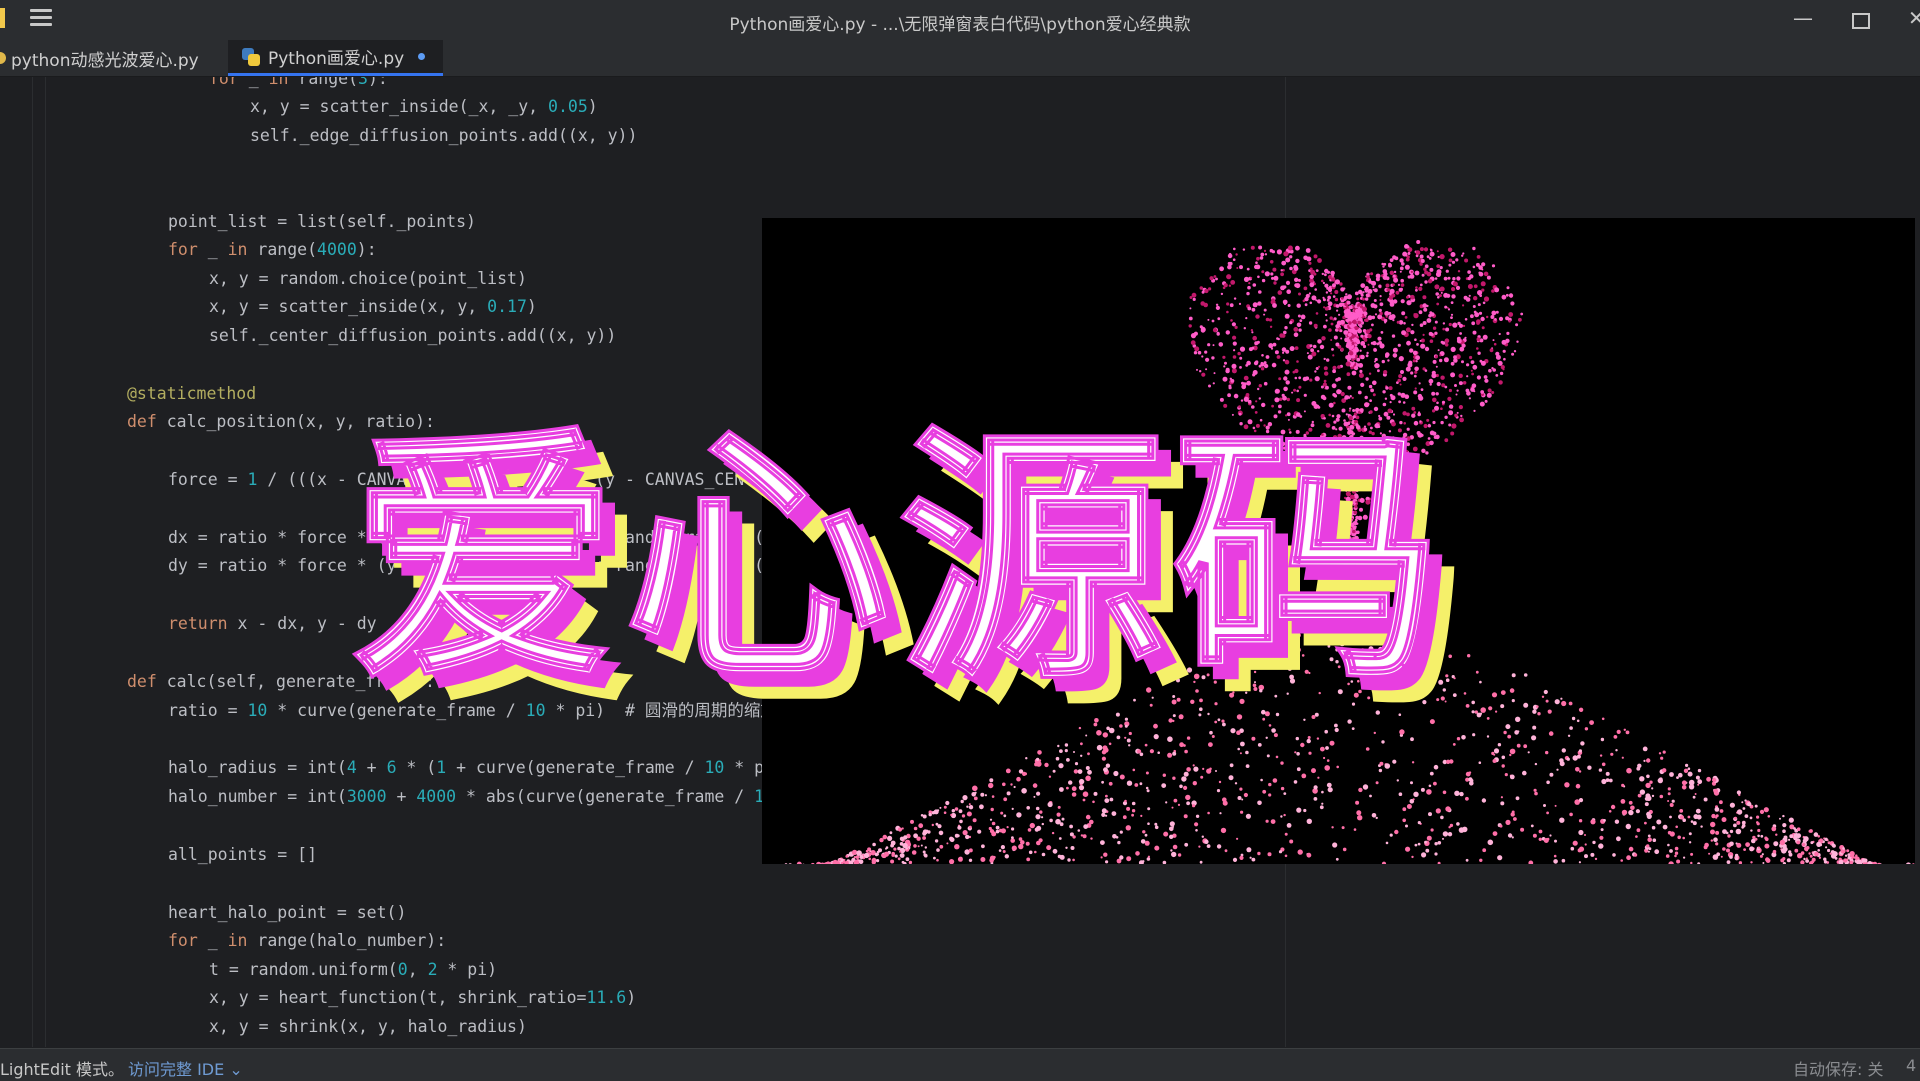  What do you see at coordinates (45, 562) in the screenshot?
I see `indent-guide` at bounding box center [45, 562].